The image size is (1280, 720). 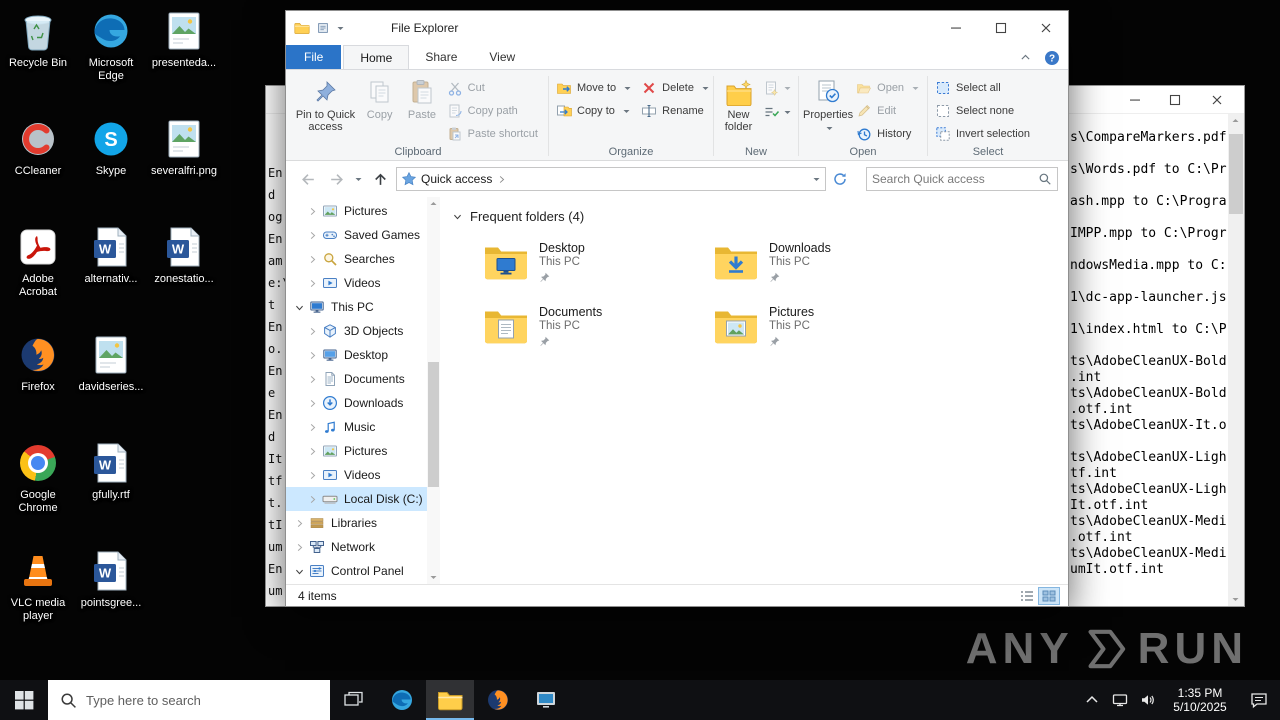 What do you see at coordinates (595, 111) in the screenshot?
I see `copy-to-button: Copy to` at bounding box center [595, 111].